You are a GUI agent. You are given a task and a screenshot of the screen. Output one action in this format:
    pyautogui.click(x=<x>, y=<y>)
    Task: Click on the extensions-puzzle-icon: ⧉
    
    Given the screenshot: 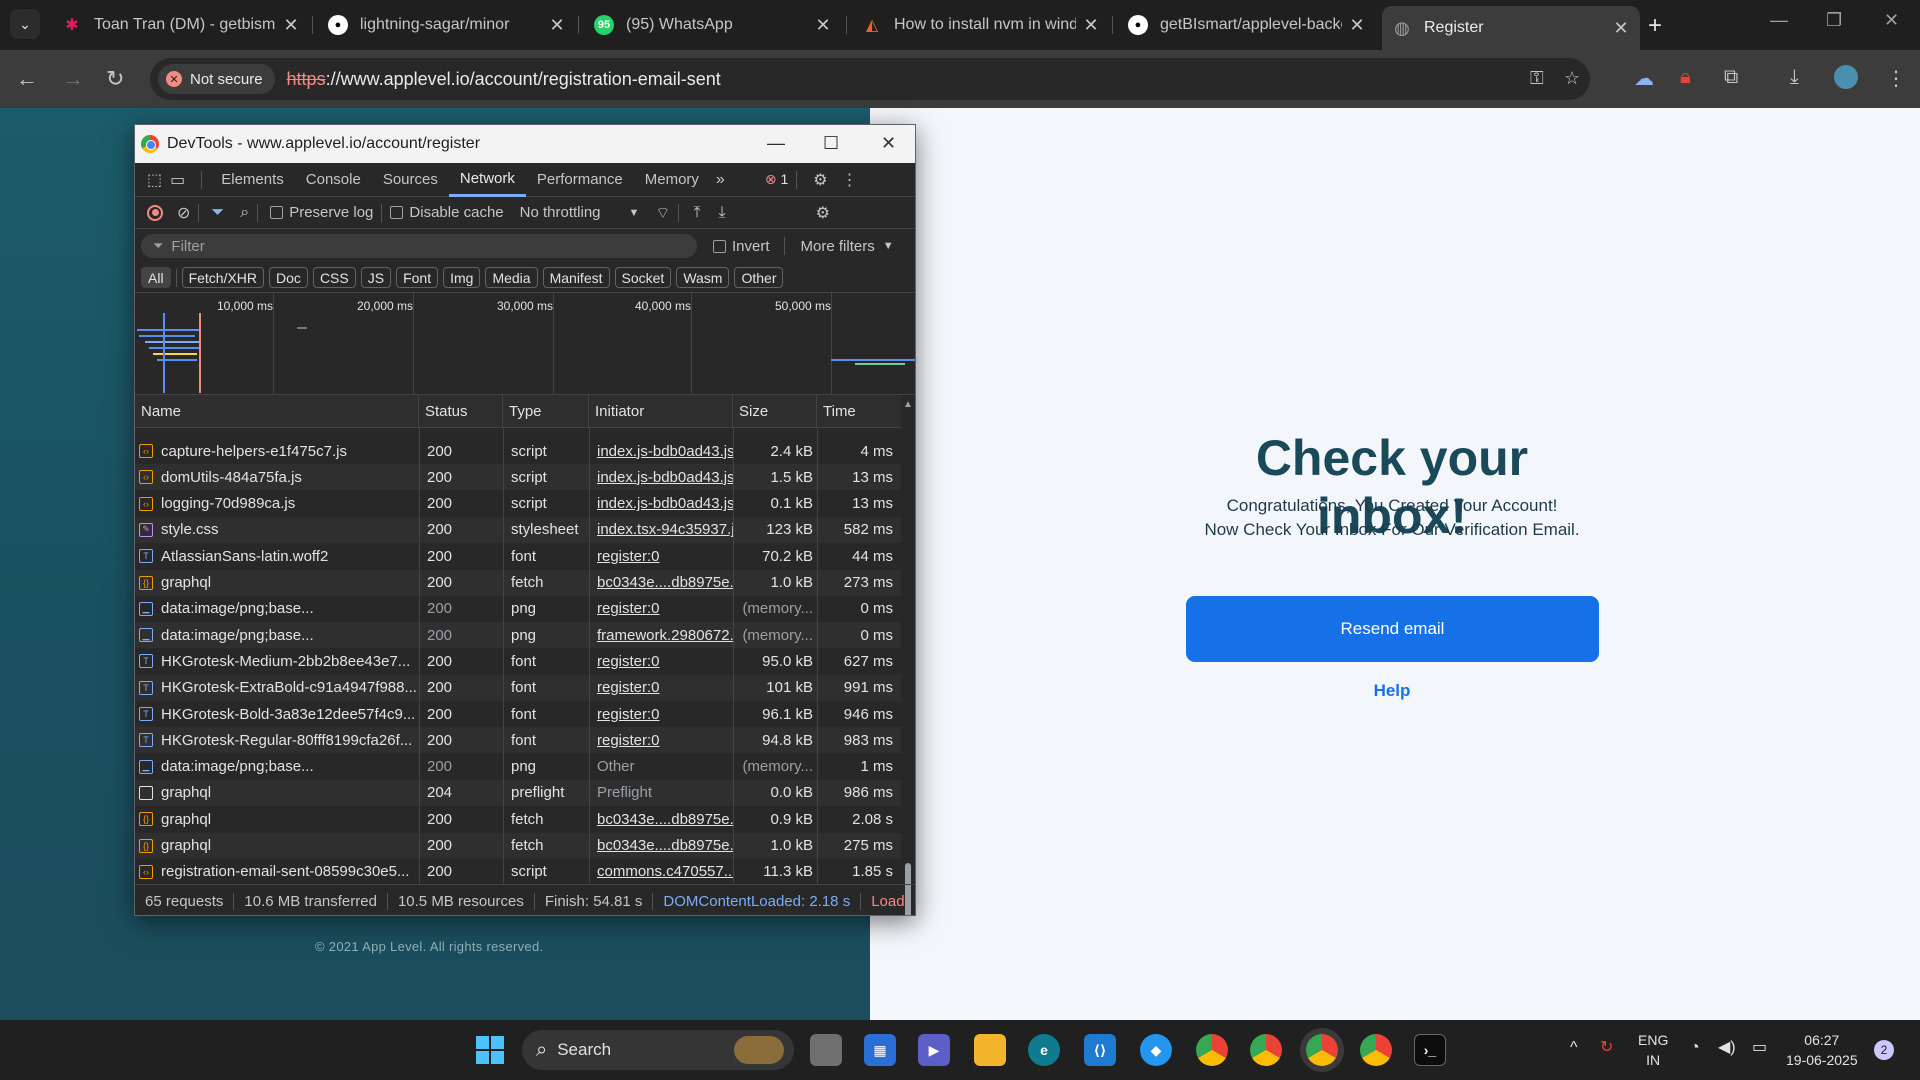 What is the action you would take?
    pyautogui.click(x=1731, y=77)
    